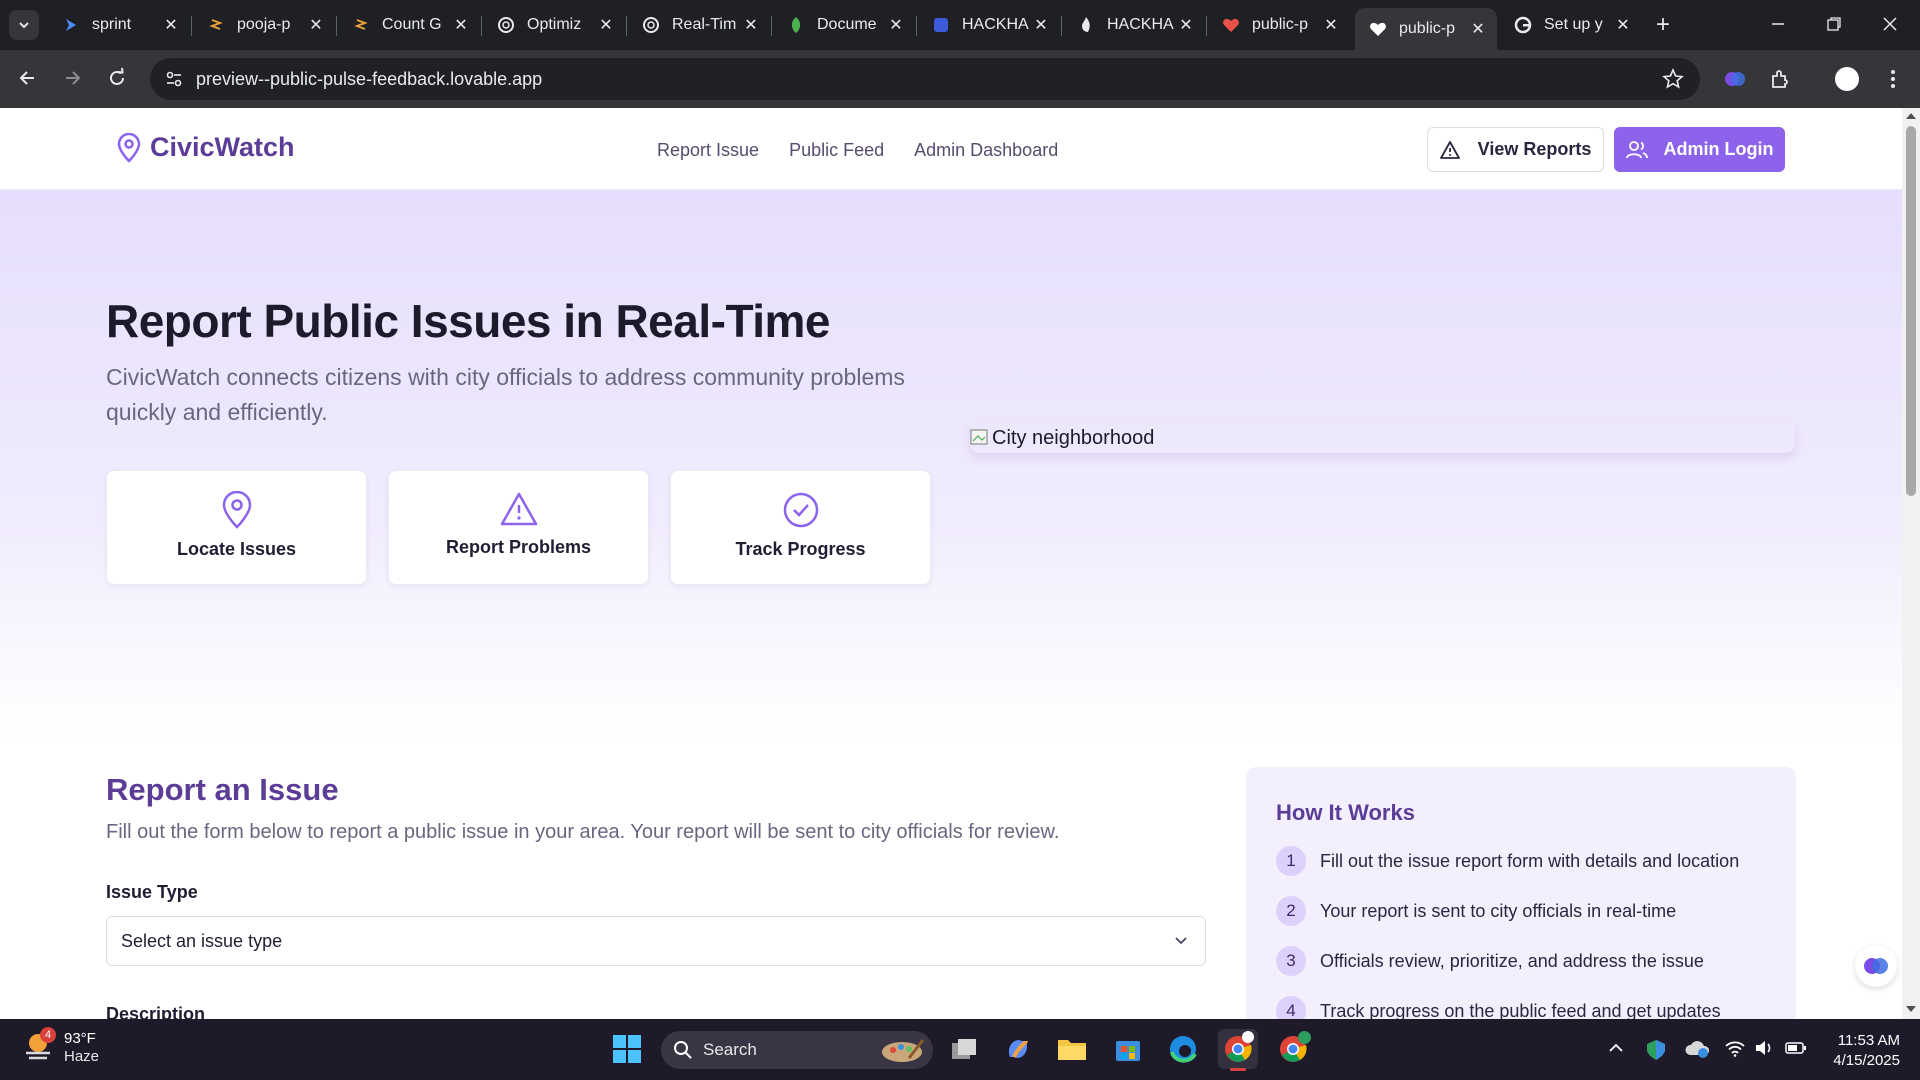 The image size is (1920, 1080). Describe the element at coordinates (903, 1050) in the screenshot. I see `paint-palette-icon` at that location.